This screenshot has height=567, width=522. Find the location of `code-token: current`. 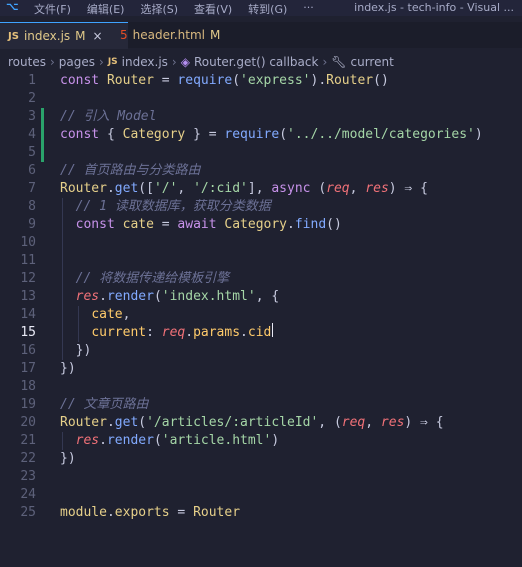

code-token: current is located at coordinates (119, 332).